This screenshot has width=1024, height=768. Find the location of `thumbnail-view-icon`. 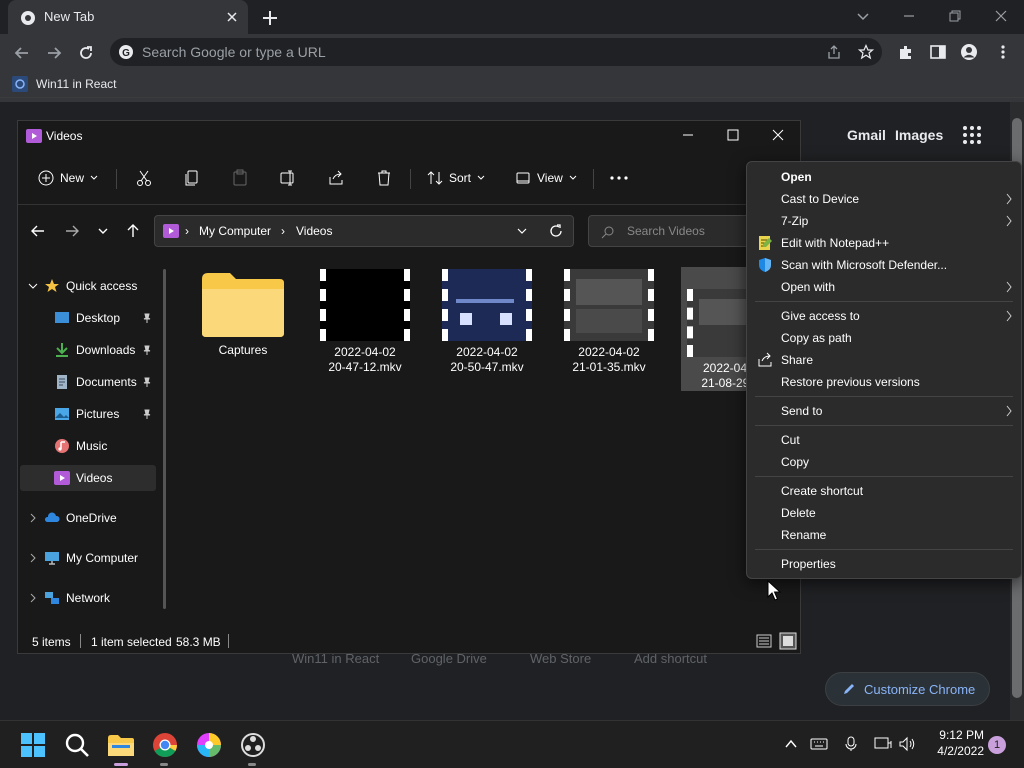

thumbnail-view-icon is located at coordinates (788, 641).